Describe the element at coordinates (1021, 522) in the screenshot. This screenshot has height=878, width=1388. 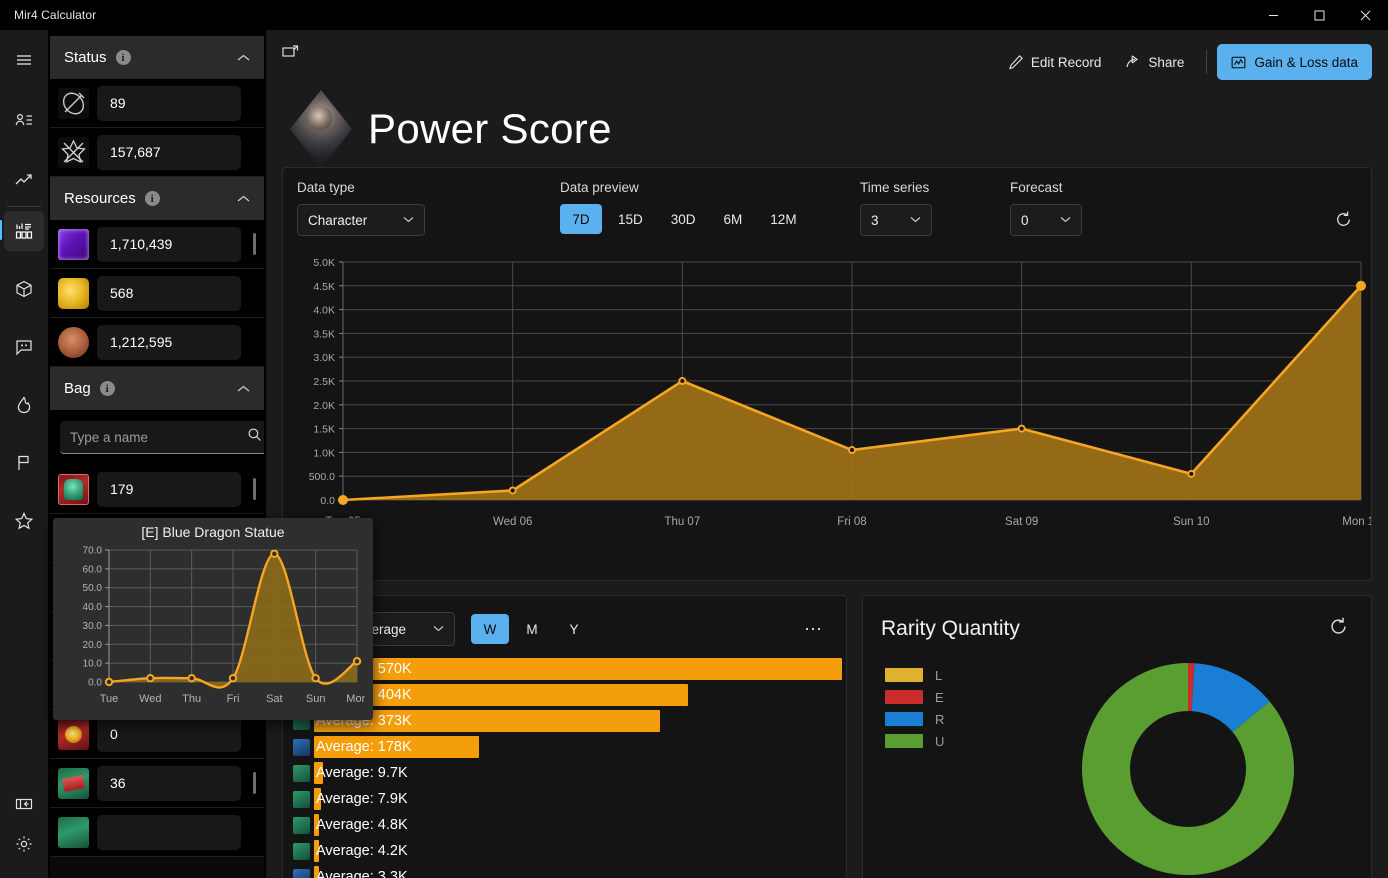
I see `svg-text: Sat 09` at that location.